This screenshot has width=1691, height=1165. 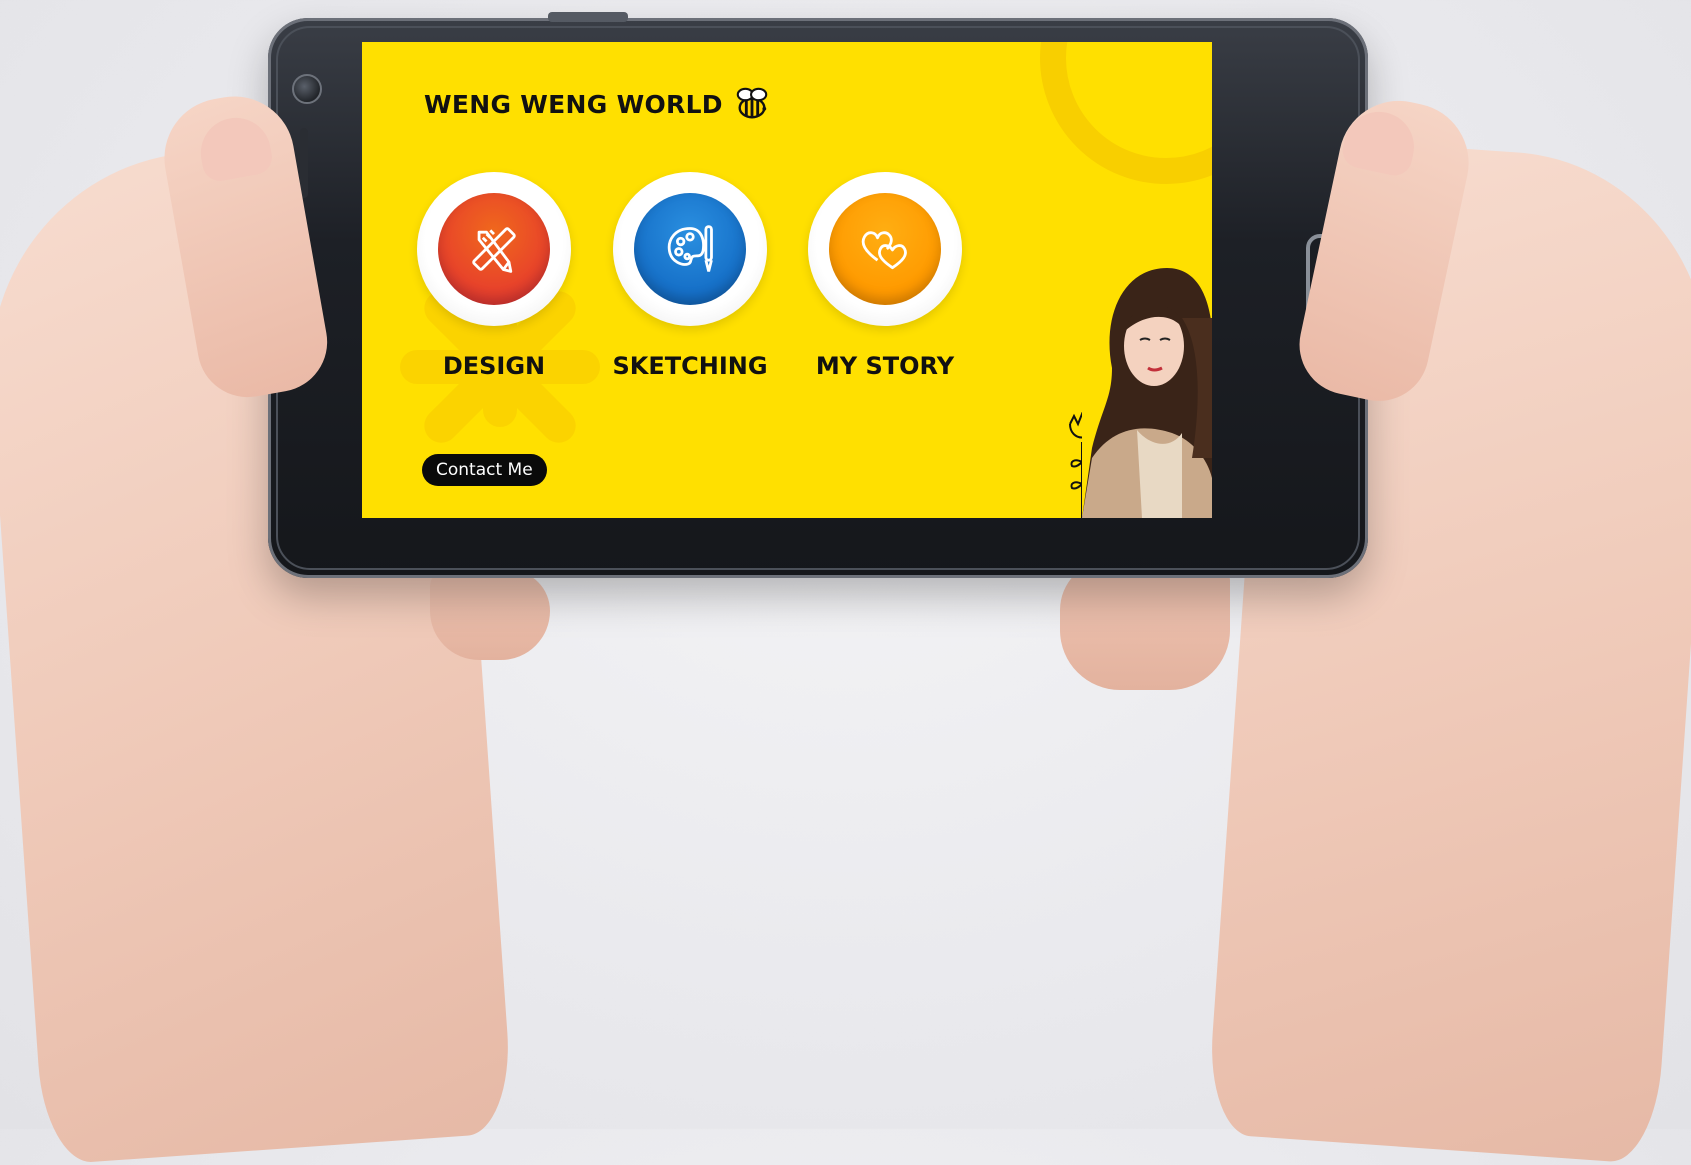 I want to click on left-fingers, so click(x=490, y=615).